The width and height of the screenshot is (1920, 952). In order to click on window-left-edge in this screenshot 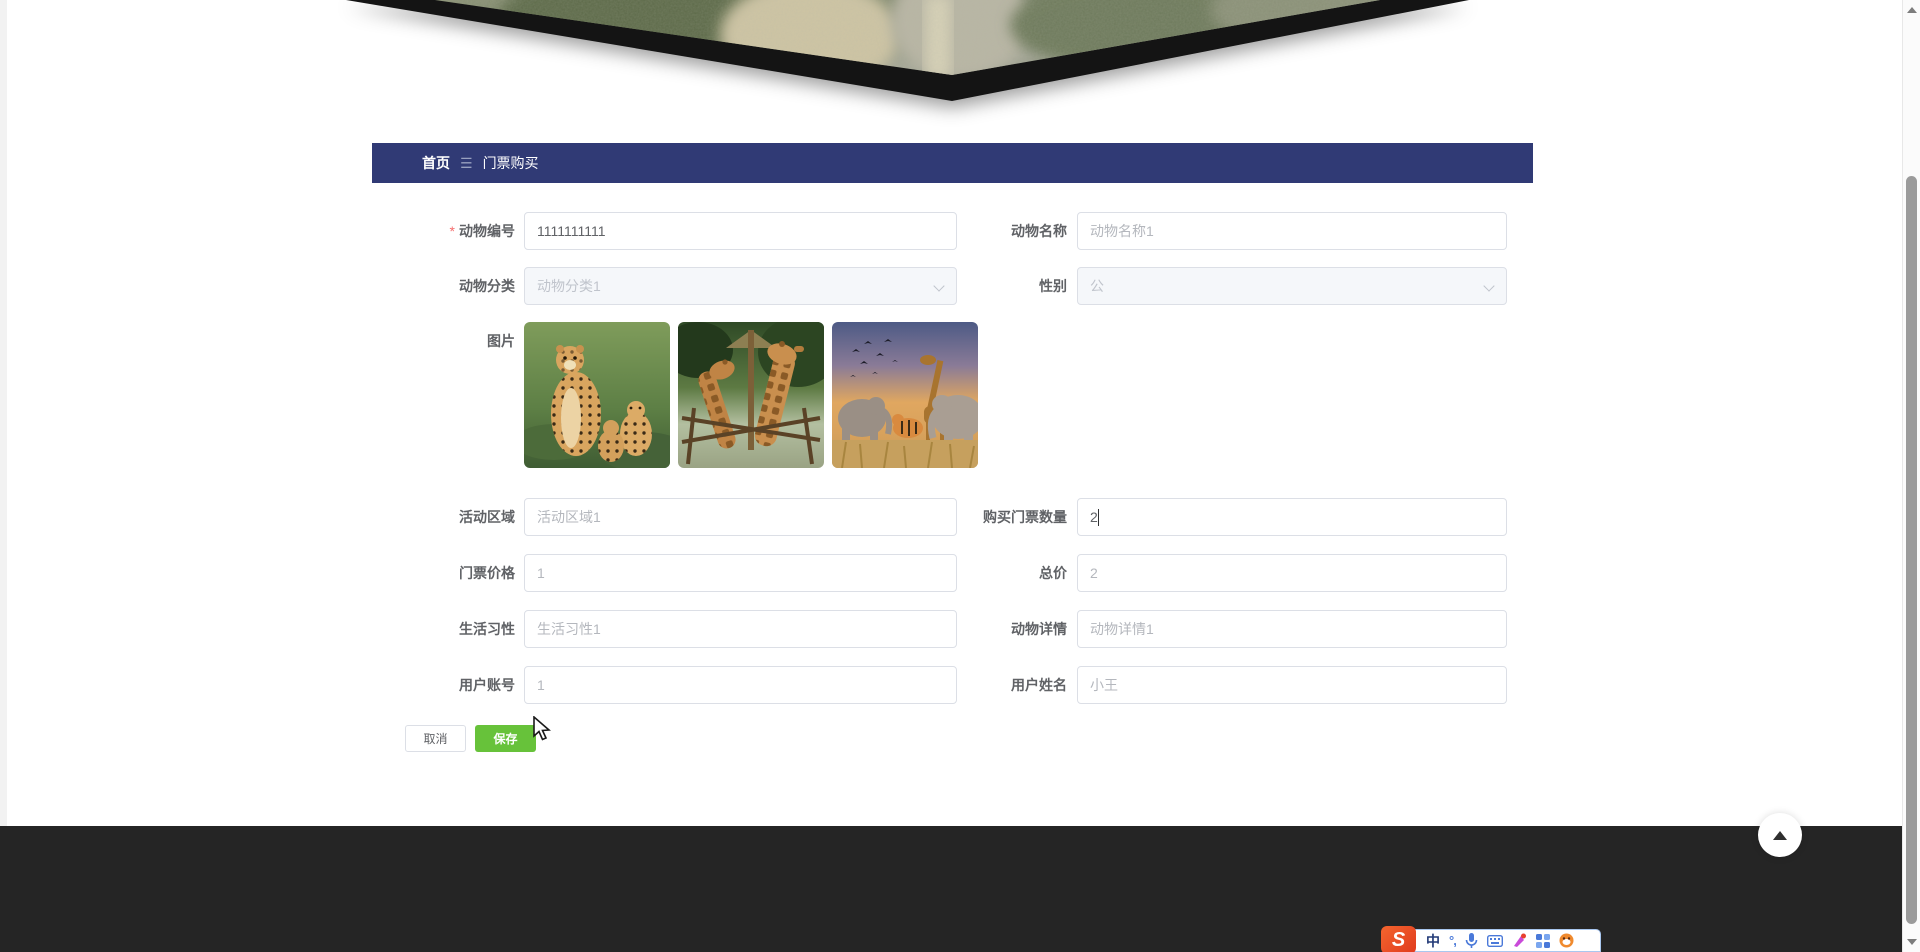, I will do `click(3, 413)`.